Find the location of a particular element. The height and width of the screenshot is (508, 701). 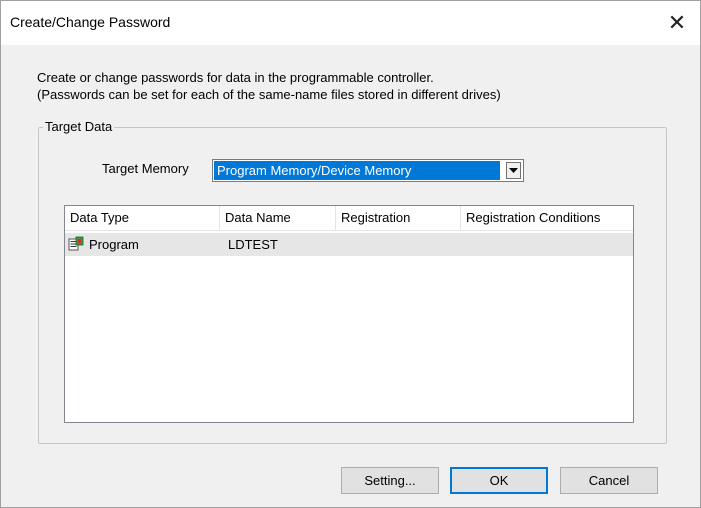

column-header-data-name: Data Name is located at coordinates (278, 218).